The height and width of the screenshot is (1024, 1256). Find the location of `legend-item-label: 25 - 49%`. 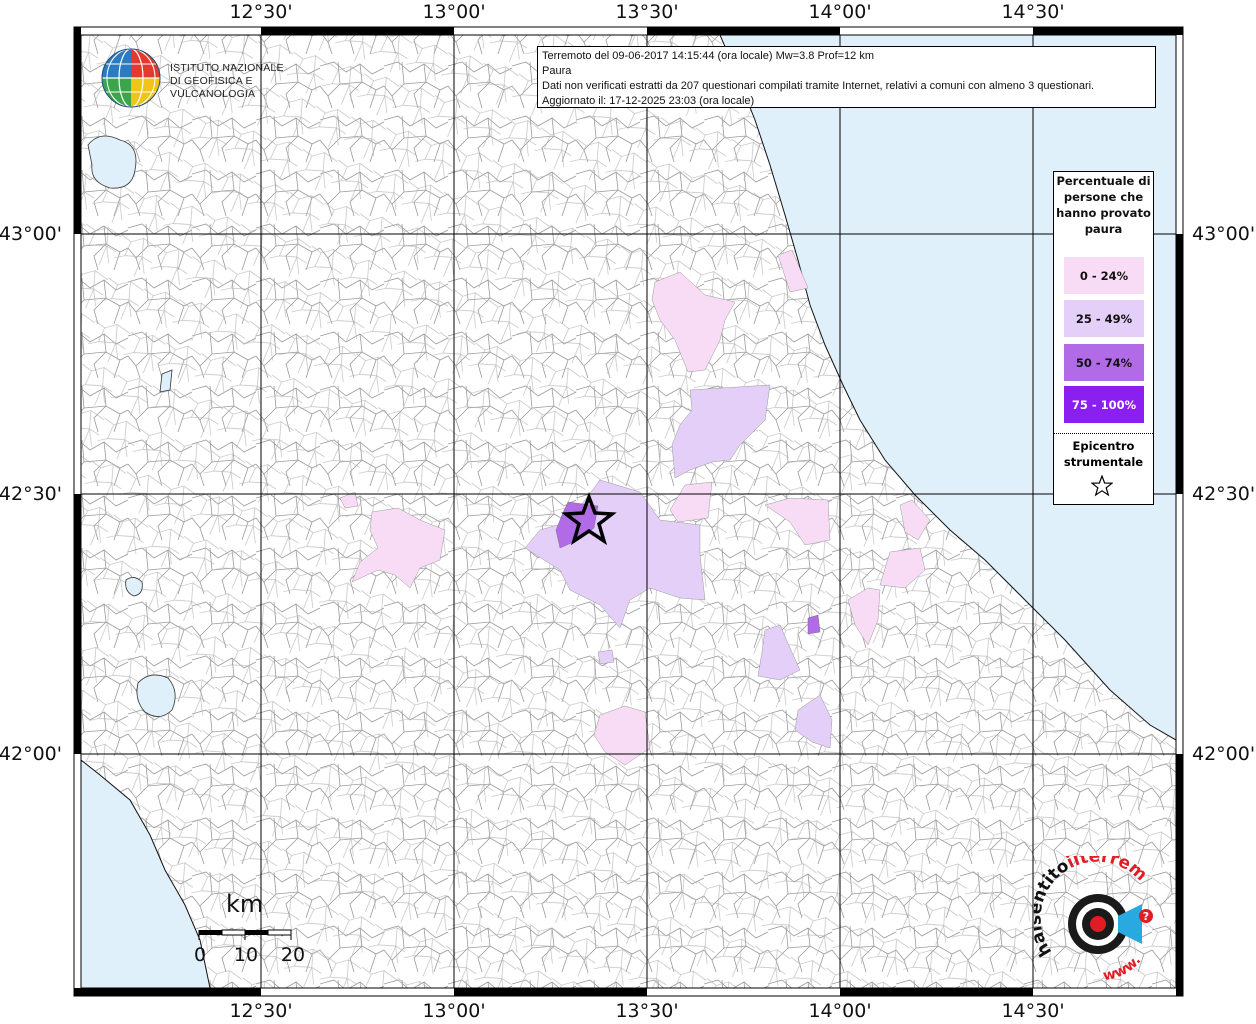

legend-item-label: 25 - 49% is located at coordinates (1104, 318).